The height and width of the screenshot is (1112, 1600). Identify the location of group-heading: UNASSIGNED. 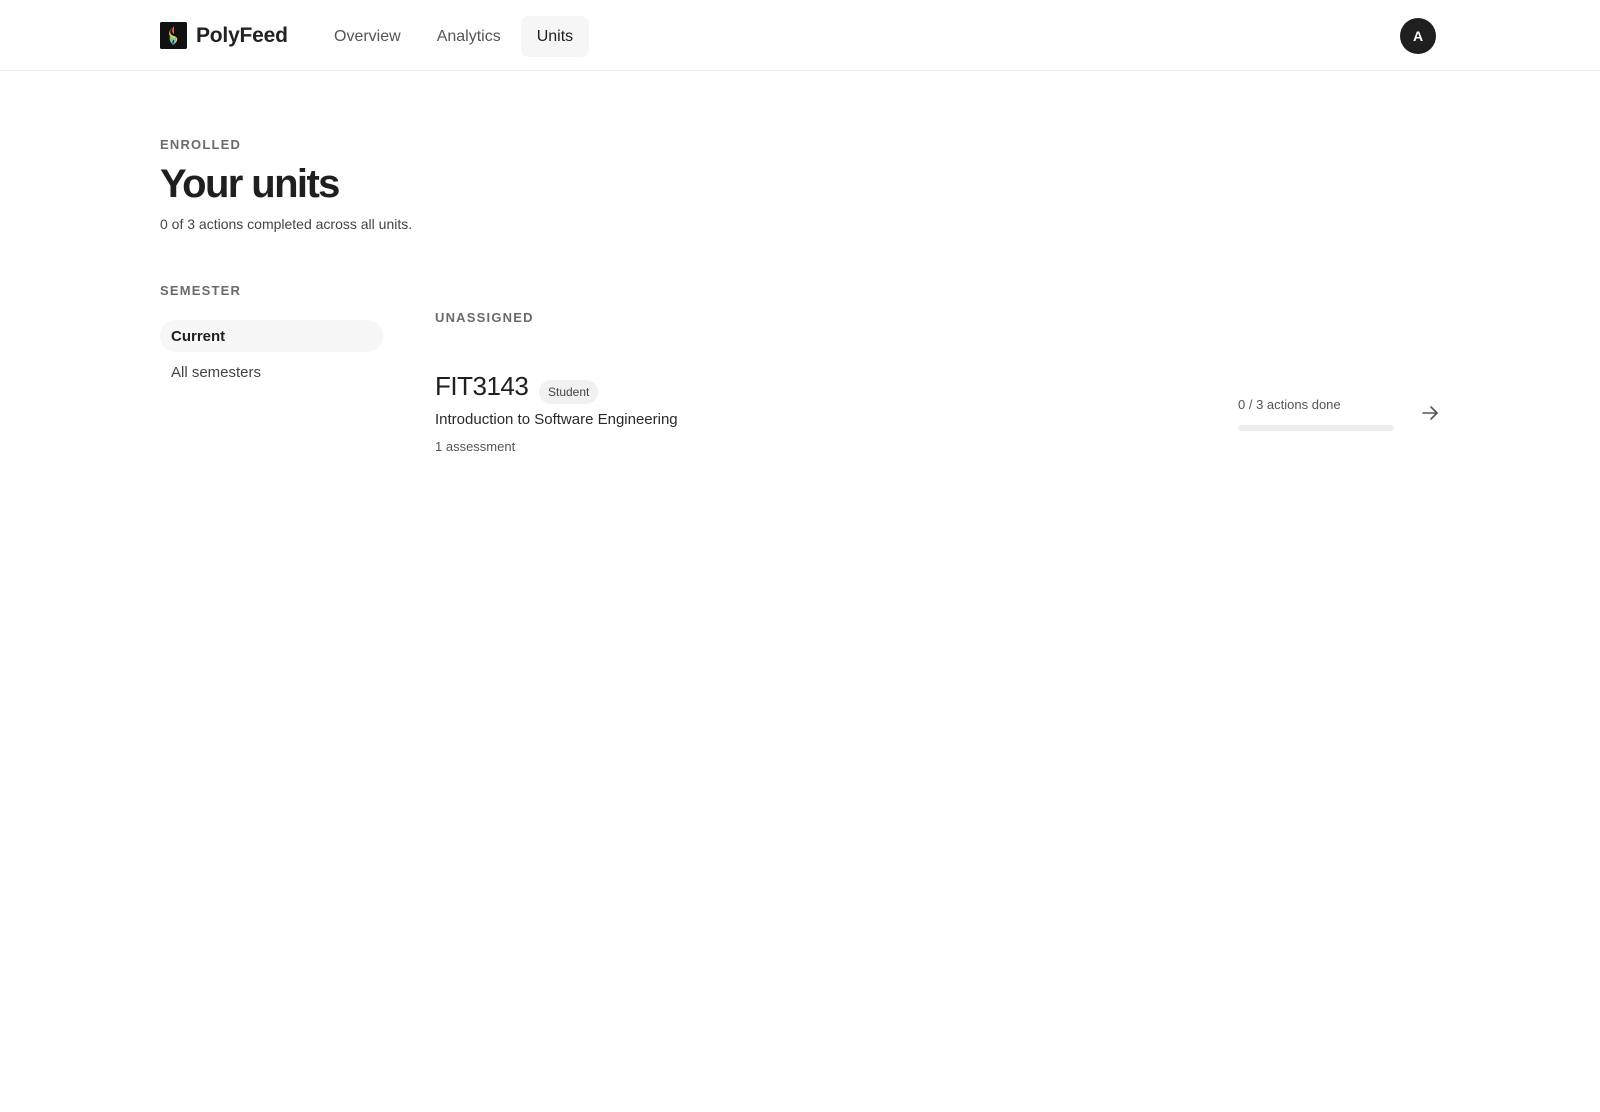
(484, 317).